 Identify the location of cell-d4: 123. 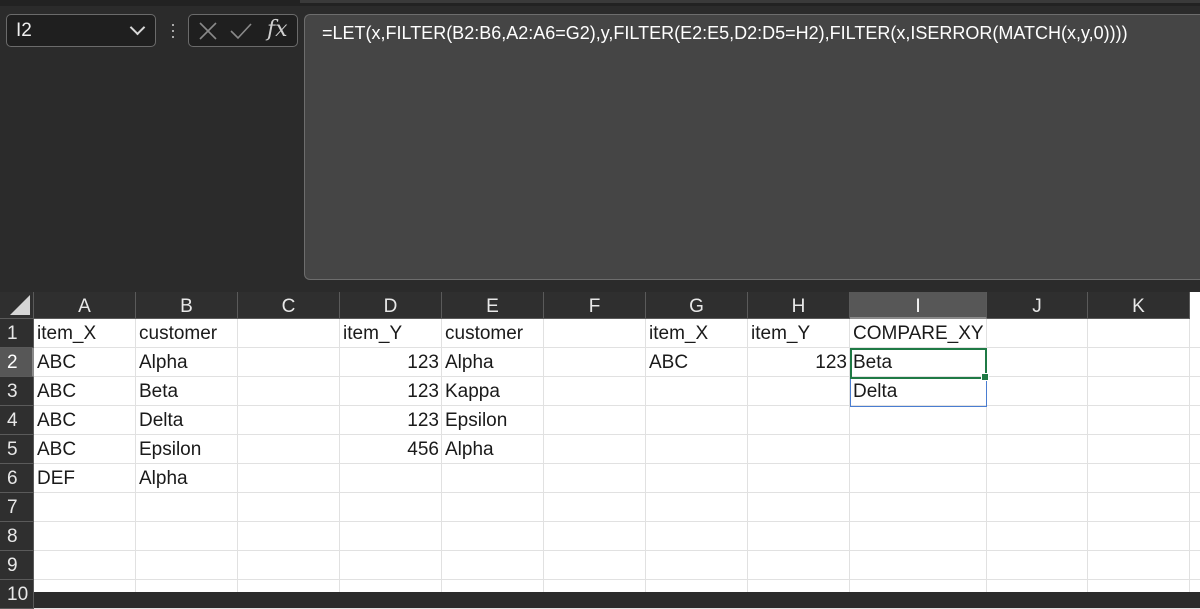
(391, 420).